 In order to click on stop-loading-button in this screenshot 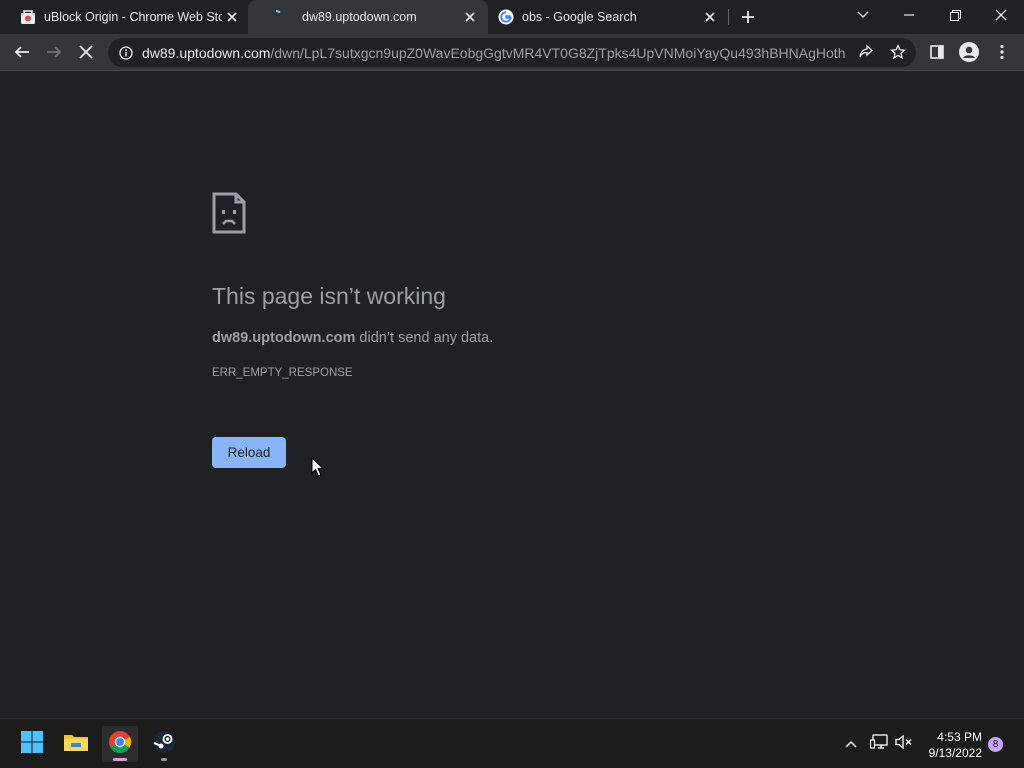, I will do `click(86, 52)`.